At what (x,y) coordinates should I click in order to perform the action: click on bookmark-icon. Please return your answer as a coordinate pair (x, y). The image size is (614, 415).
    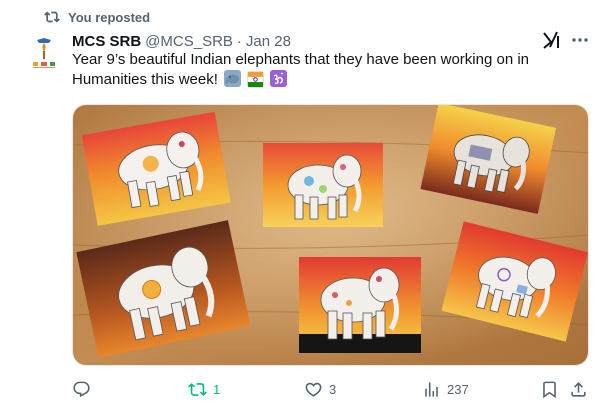
    Looking at the image, I should click on (549, 389).